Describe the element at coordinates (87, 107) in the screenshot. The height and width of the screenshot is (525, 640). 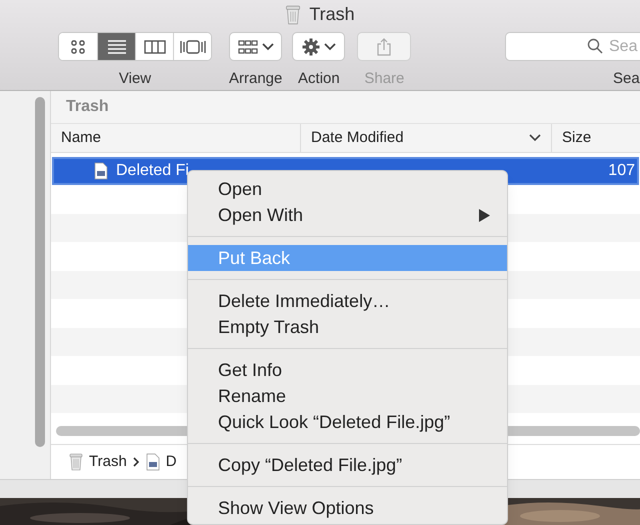
I see `folder-title: Trash` at that location.